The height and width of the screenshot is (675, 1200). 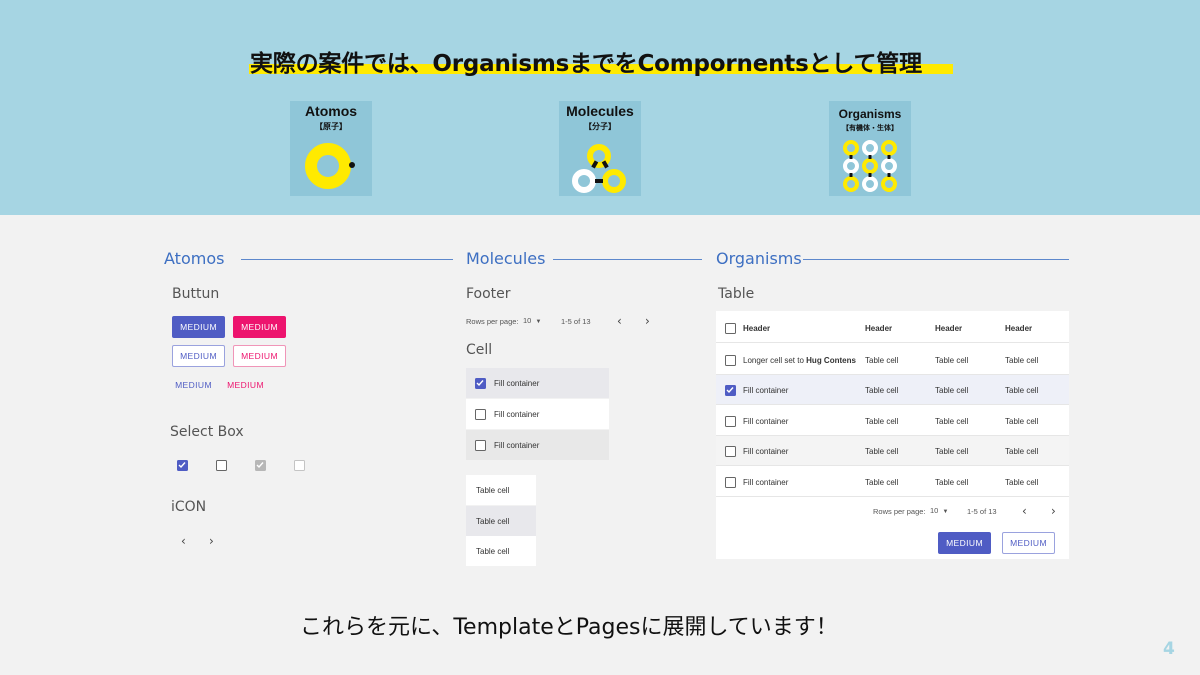 What do you see at coordinates (194, 258) in the screenshot?
I see `section-atomos-title: Atomos` at bounding box center [194, 258].